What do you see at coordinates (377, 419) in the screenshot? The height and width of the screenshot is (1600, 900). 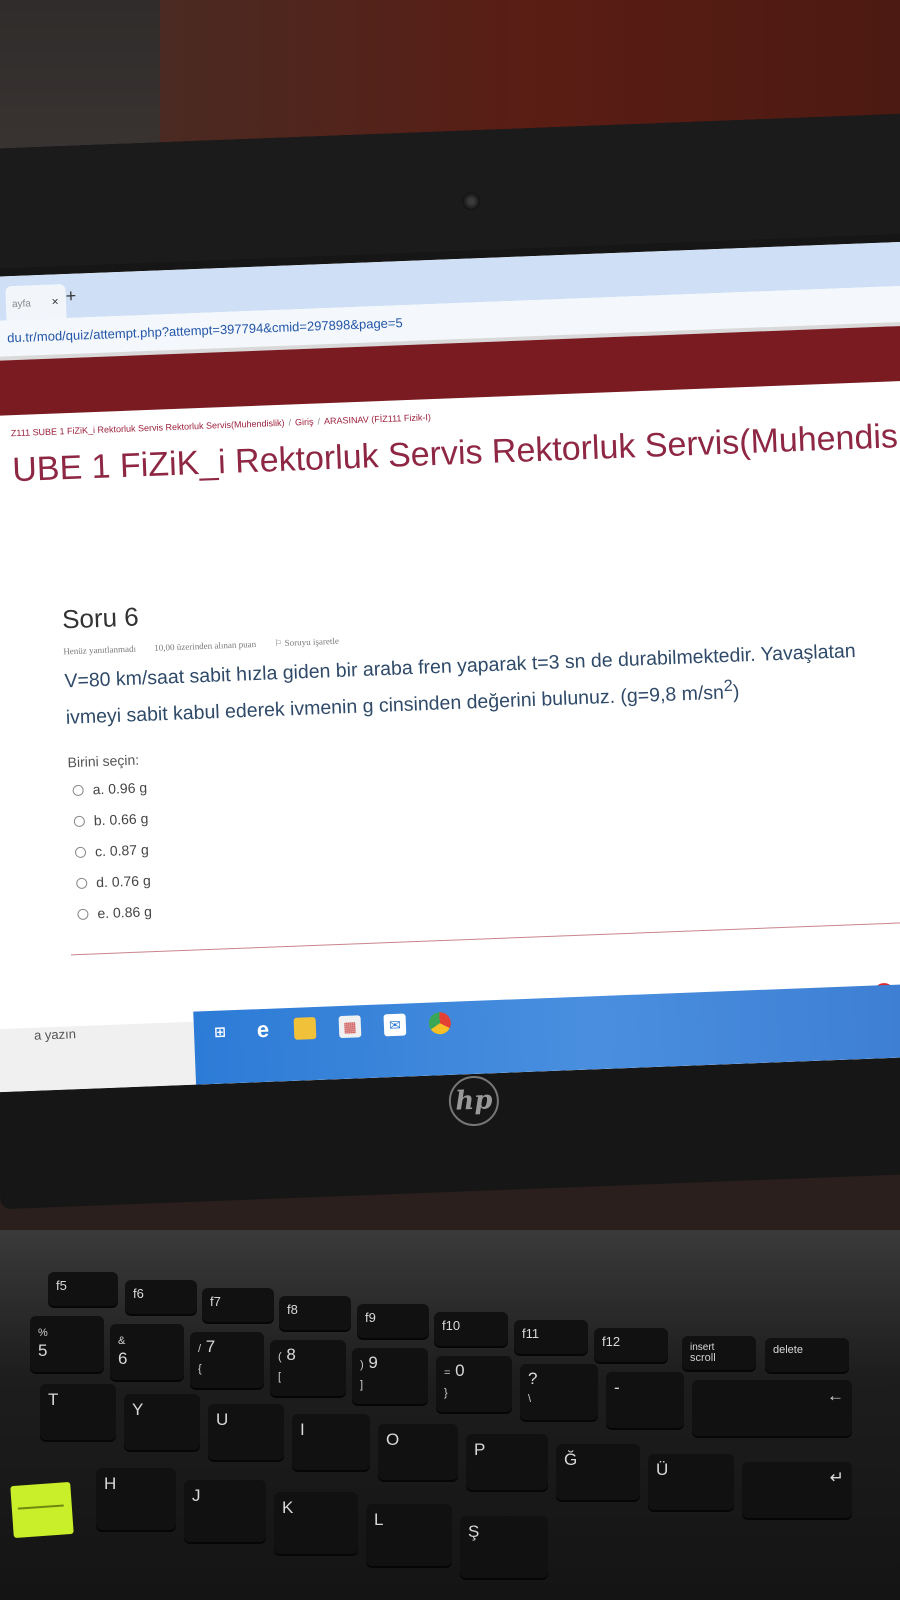 I see `breadcrumb-quiz: ARASINAV (FİZ111 Fizik-I)` at bounding box center [377, 419].